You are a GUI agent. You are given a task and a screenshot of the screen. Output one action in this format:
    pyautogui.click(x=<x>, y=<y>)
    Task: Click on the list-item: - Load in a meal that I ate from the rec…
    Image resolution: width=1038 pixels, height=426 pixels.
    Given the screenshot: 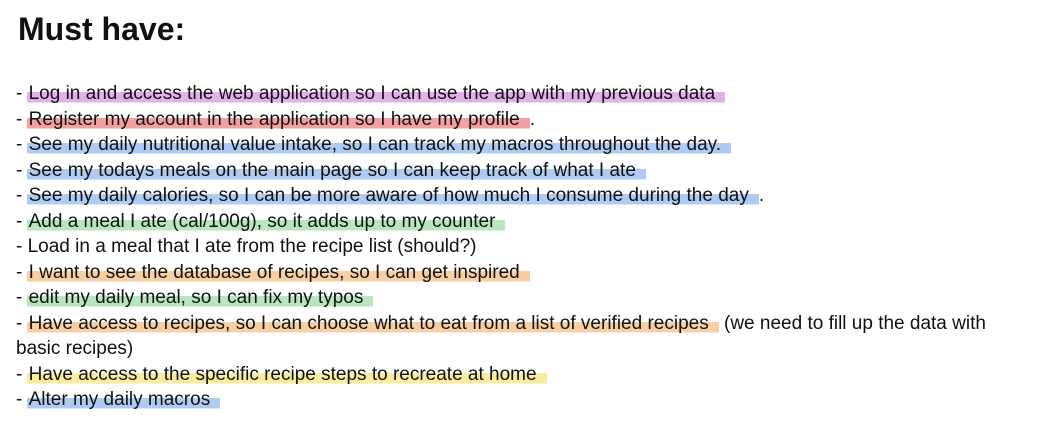 What is the action you would take?
    pyautogui.click(x=521, y=247)
    